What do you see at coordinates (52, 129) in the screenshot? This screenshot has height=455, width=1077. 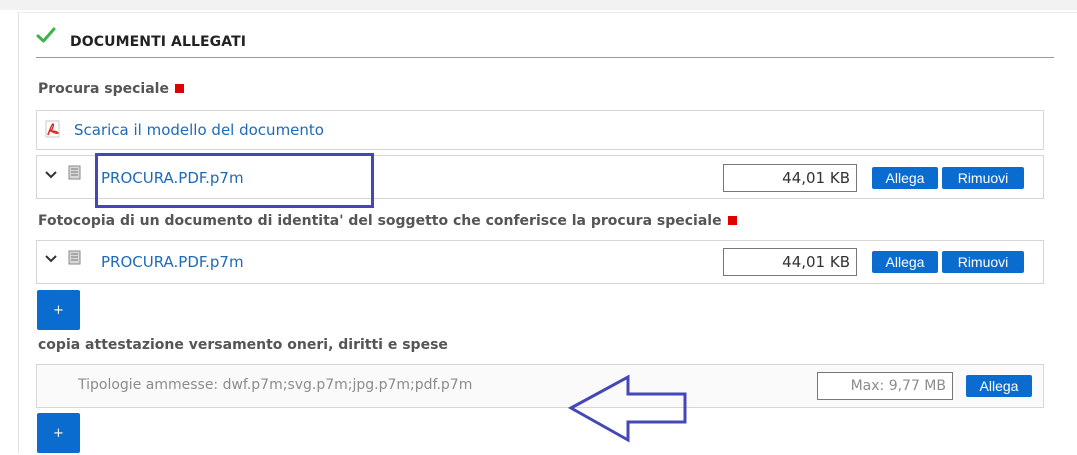 I see `pdf-icon` at bounding box center [52, 129].